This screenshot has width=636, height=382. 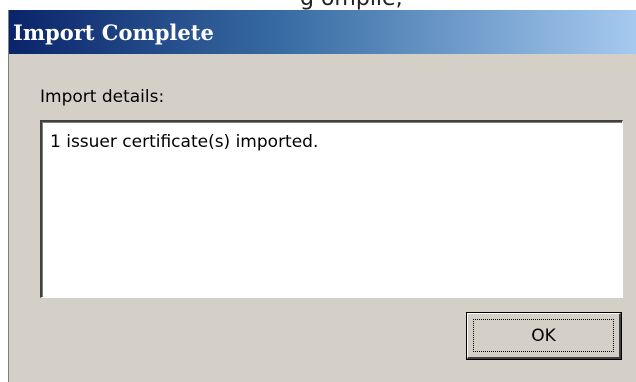 I want to click on import-details-label: Import details:, so click(x=102, y=97).